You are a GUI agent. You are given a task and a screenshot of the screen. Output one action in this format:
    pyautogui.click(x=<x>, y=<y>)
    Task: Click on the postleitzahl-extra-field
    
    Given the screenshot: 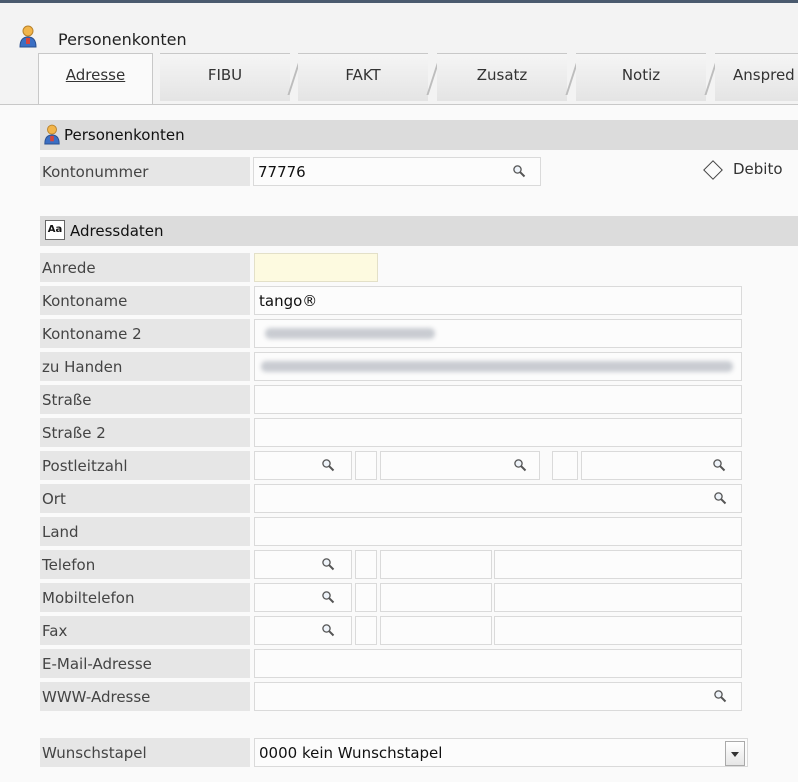 What is the action you would take?
    pyautogui.click(x=366, y=465)
    